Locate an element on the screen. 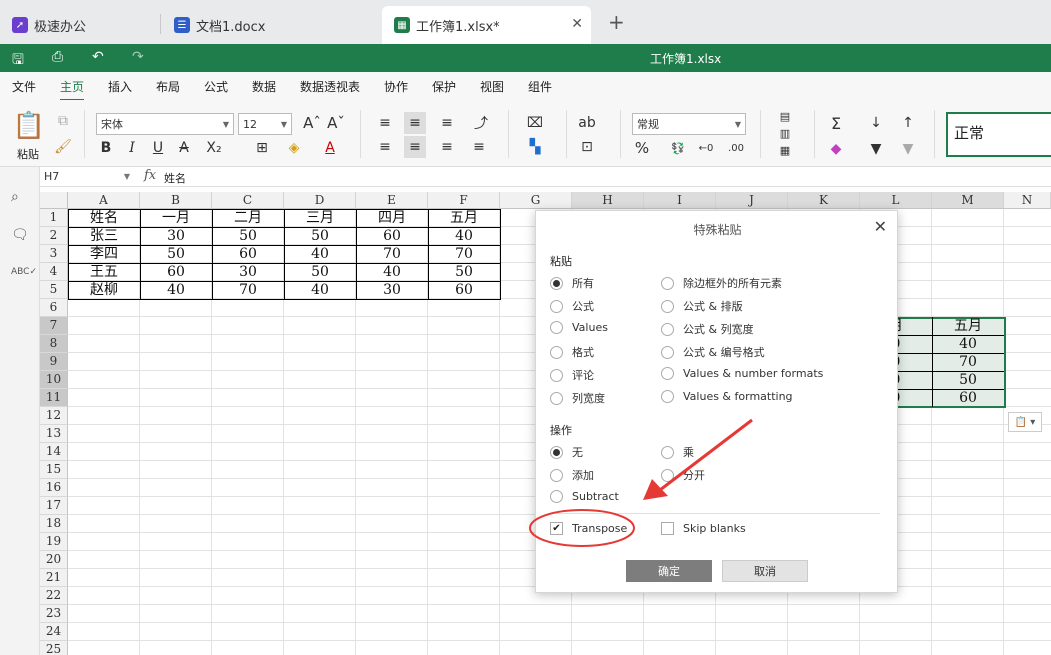 The width and height of the screenshot is (1051, 655). paste-option: 公式 is located at coordinates (572, 306).